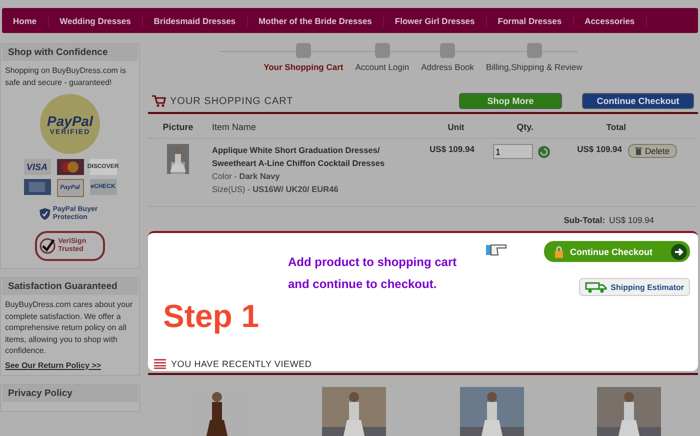 The width and height of the screenshot is (700, 436). I want to click on subtotal-label: Sub-Total:, so click(585, 220).